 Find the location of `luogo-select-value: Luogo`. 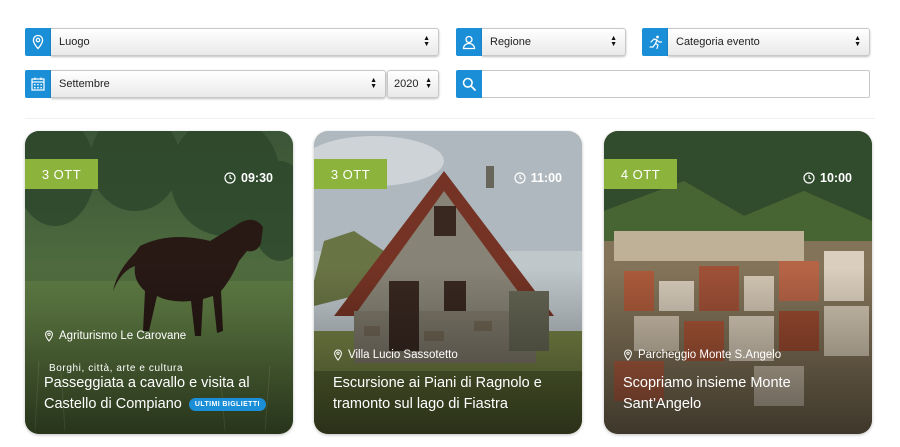

luogo-select-value: Luogo is located at coordinates (74, 42).